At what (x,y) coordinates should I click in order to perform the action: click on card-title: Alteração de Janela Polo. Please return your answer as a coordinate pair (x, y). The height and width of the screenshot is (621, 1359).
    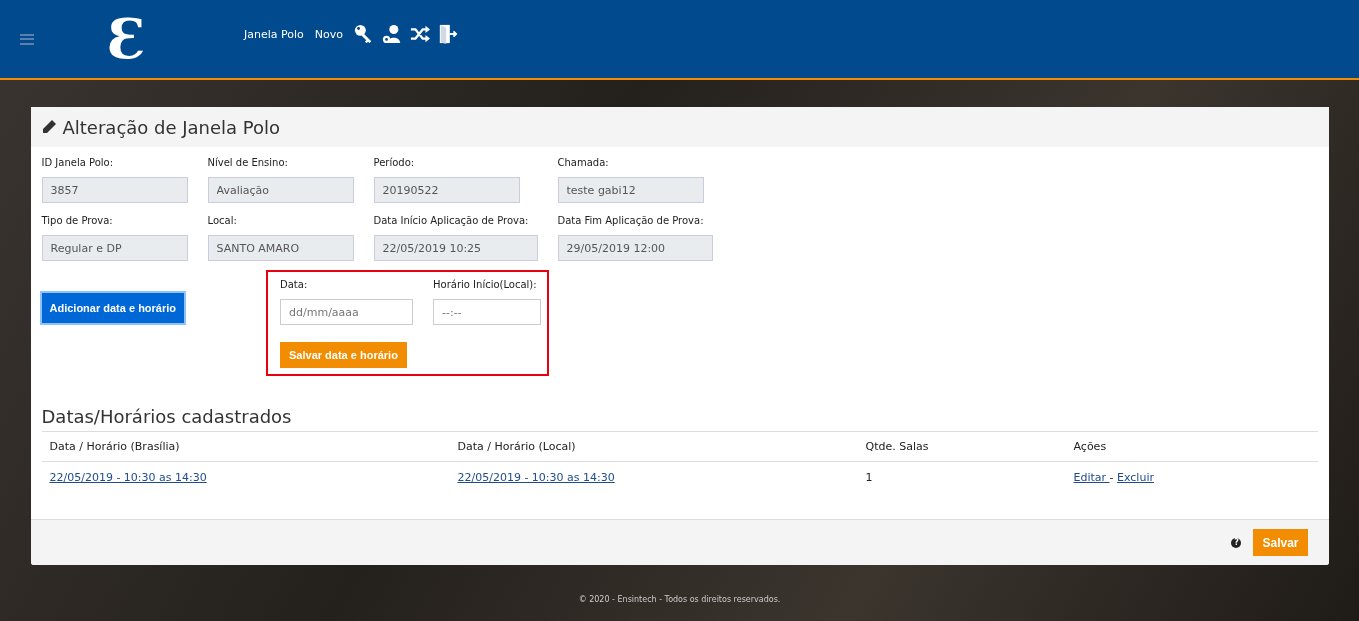
    Looking at the image, I should click on (171, 127).